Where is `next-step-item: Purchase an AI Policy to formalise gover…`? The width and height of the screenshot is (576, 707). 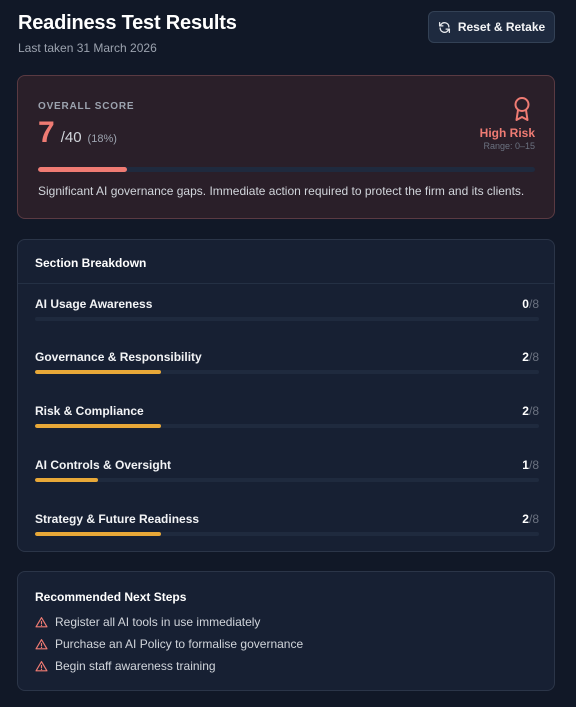
next-step-item: Purchase an AI Policy to formalise gover… is located at coordinates (169, 644).